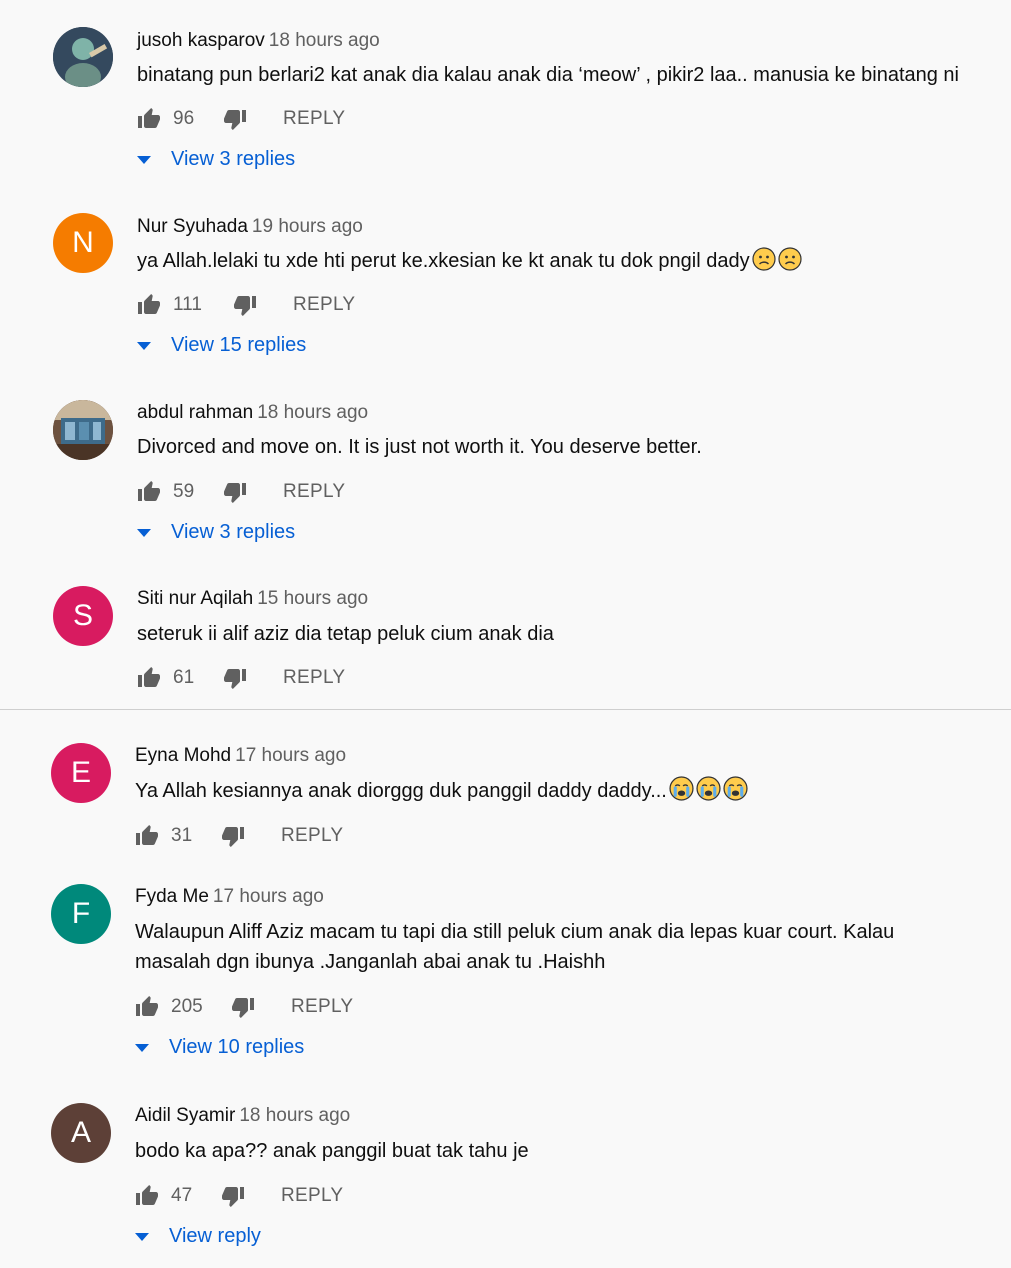 The width and height of the screenshot is (1011, 1268). I want to click on author-name: Fyda Me, so click(172, 896).